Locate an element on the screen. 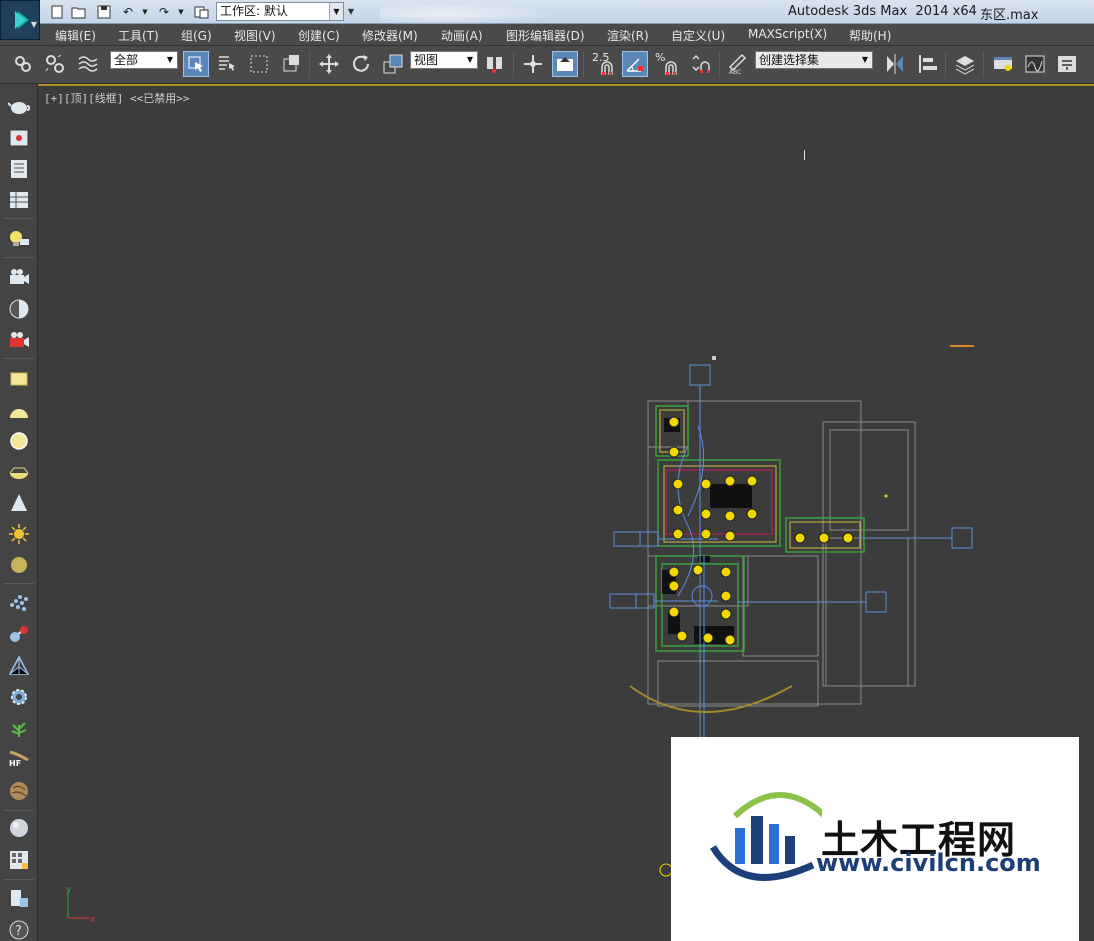 The height and width of the screenshot is (941, 1094). file-title: 东区.max is located at coordinates (1009, 15).